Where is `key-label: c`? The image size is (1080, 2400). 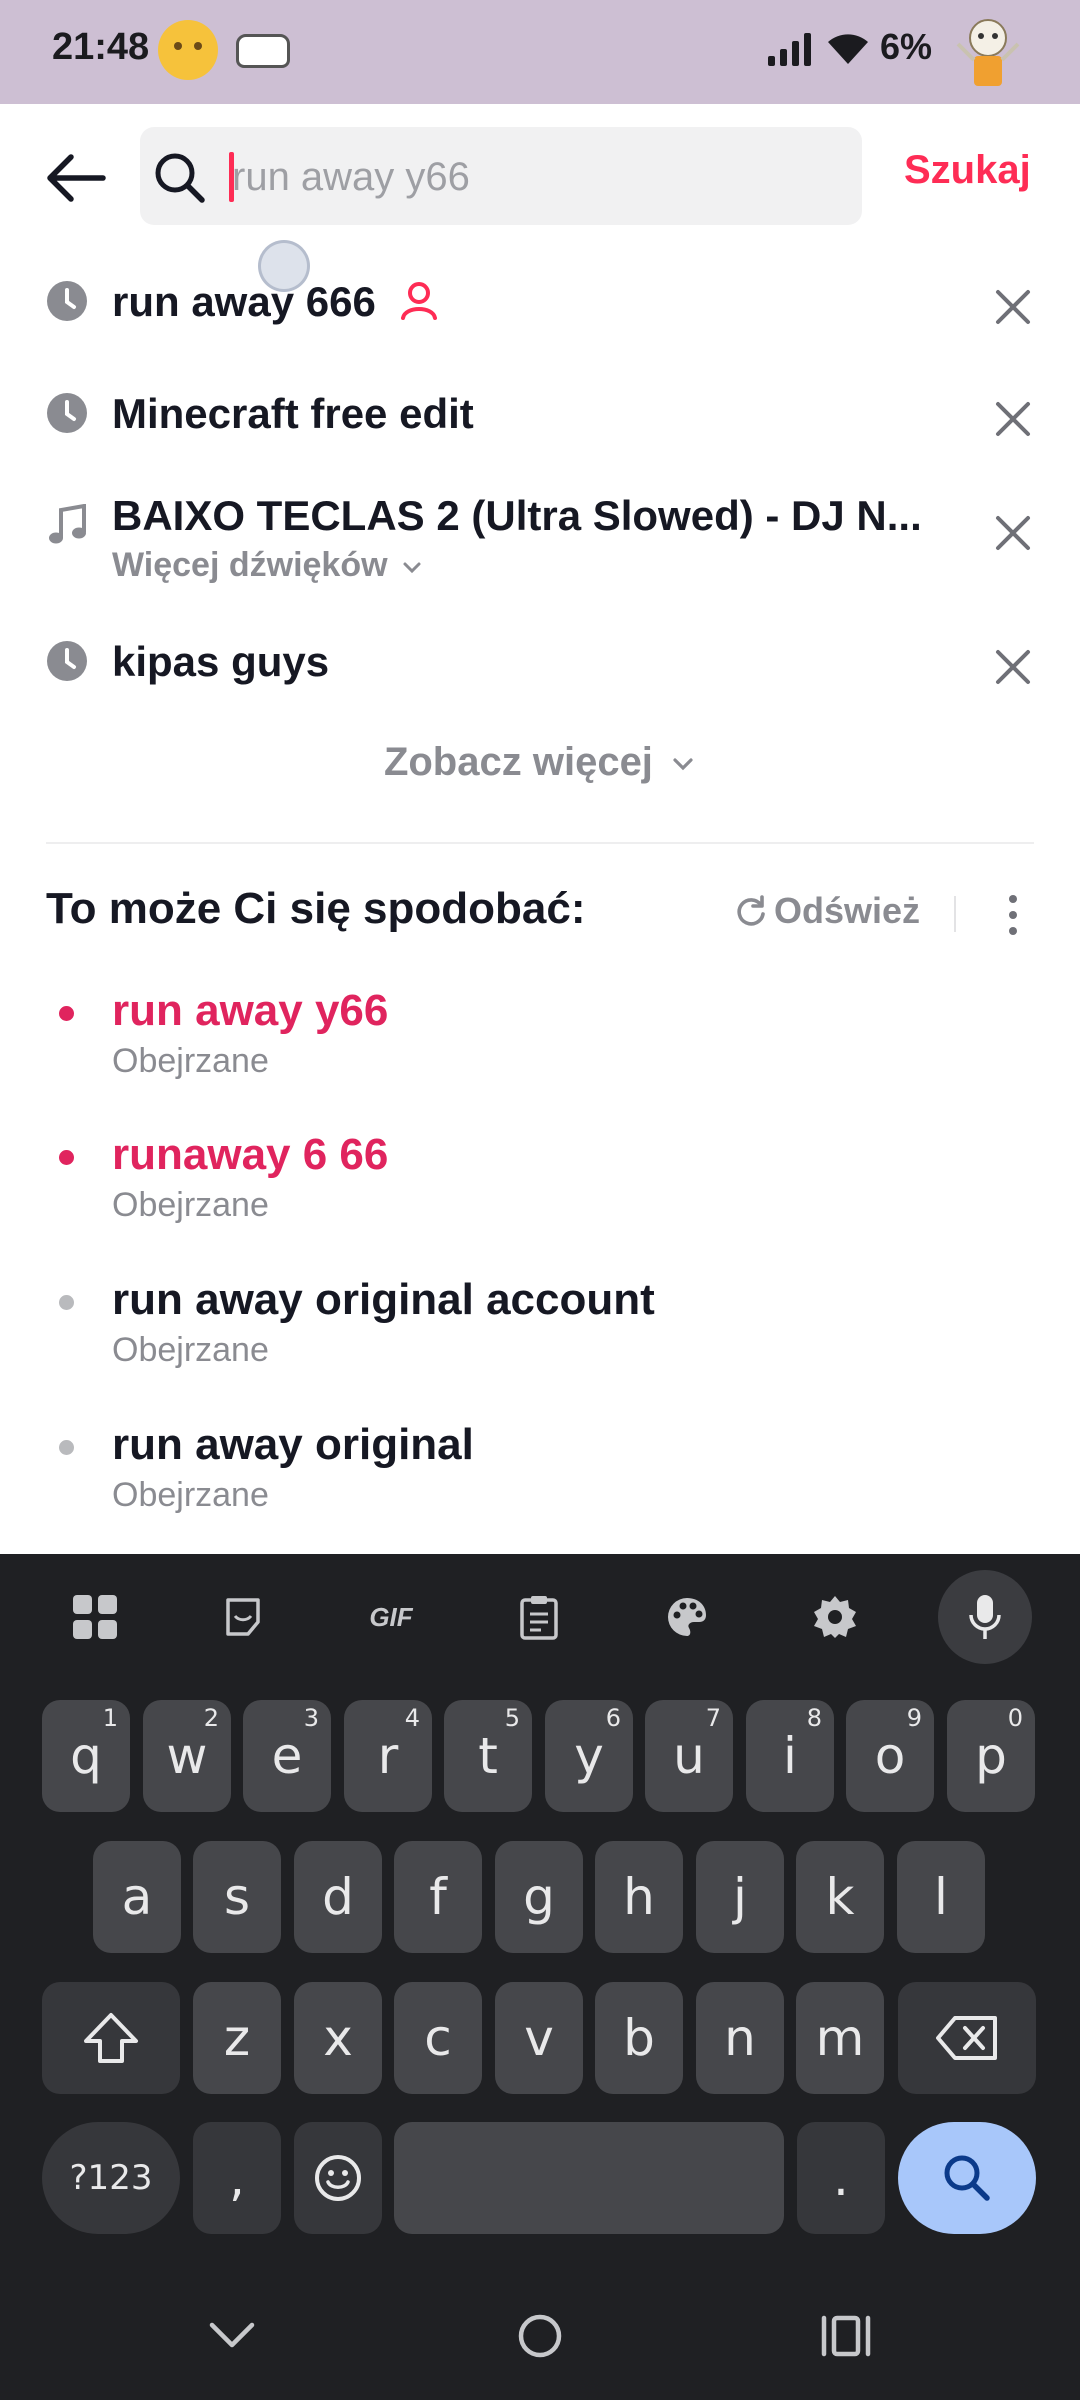 key-label: c is located at coordinates (438, 2038).